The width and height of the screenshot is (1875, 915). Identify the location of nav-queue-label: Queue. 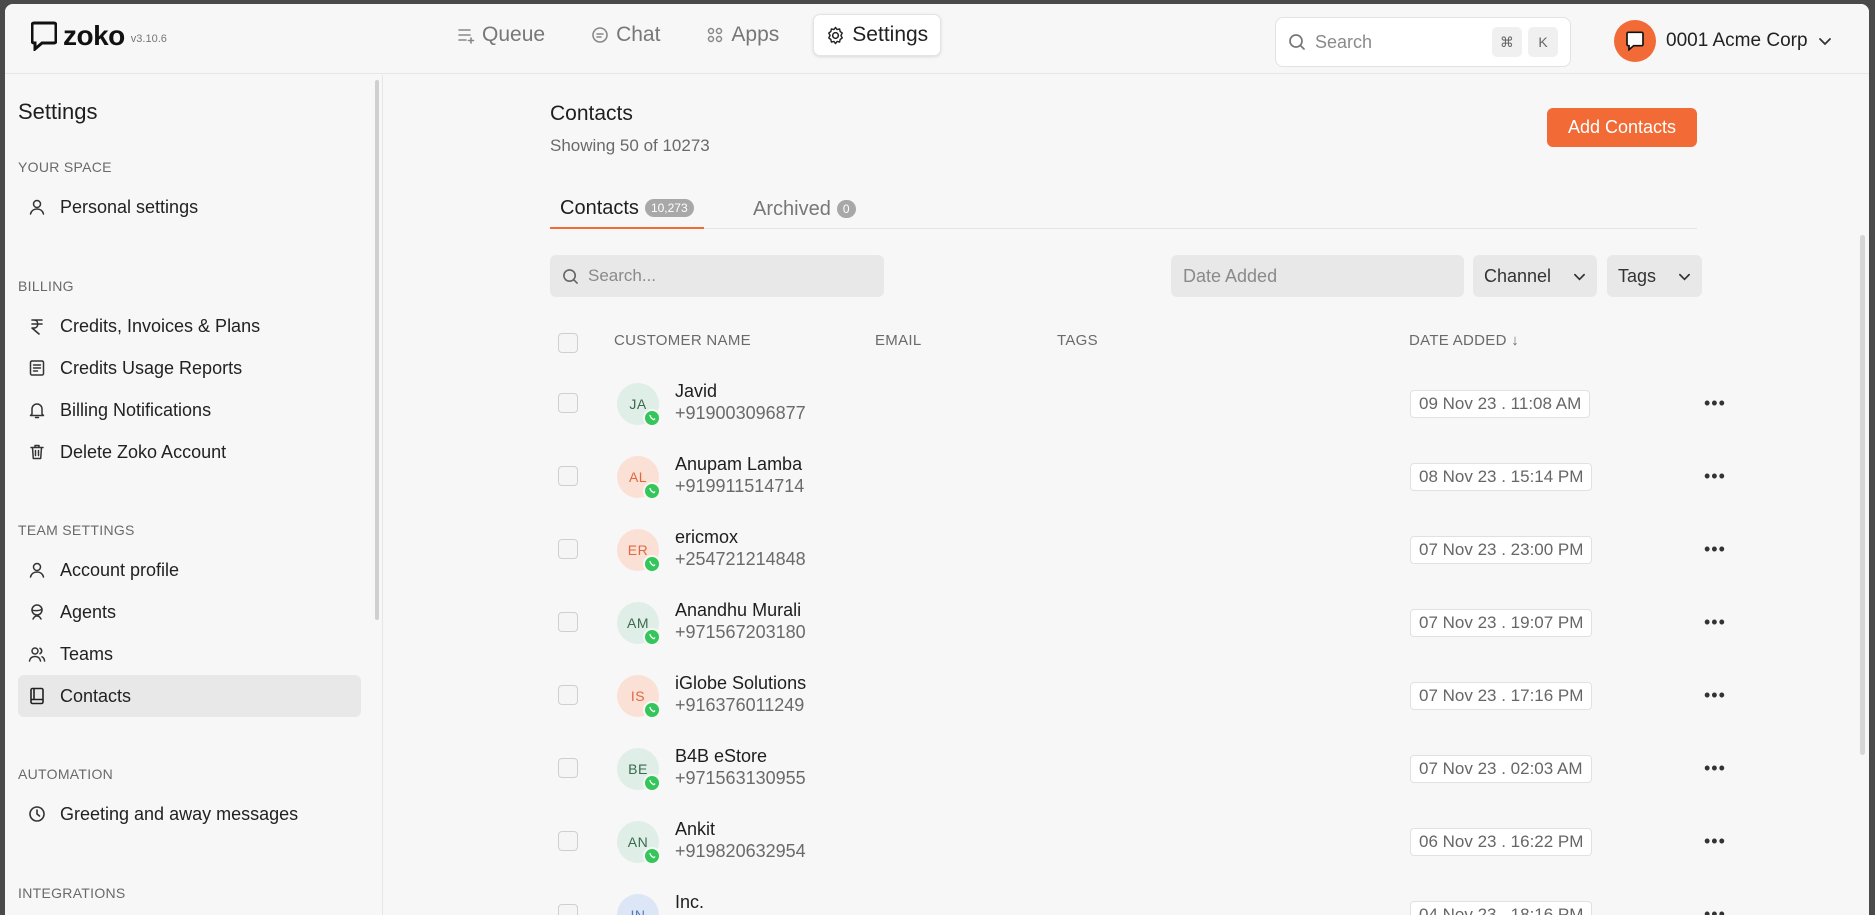
(514, 34).